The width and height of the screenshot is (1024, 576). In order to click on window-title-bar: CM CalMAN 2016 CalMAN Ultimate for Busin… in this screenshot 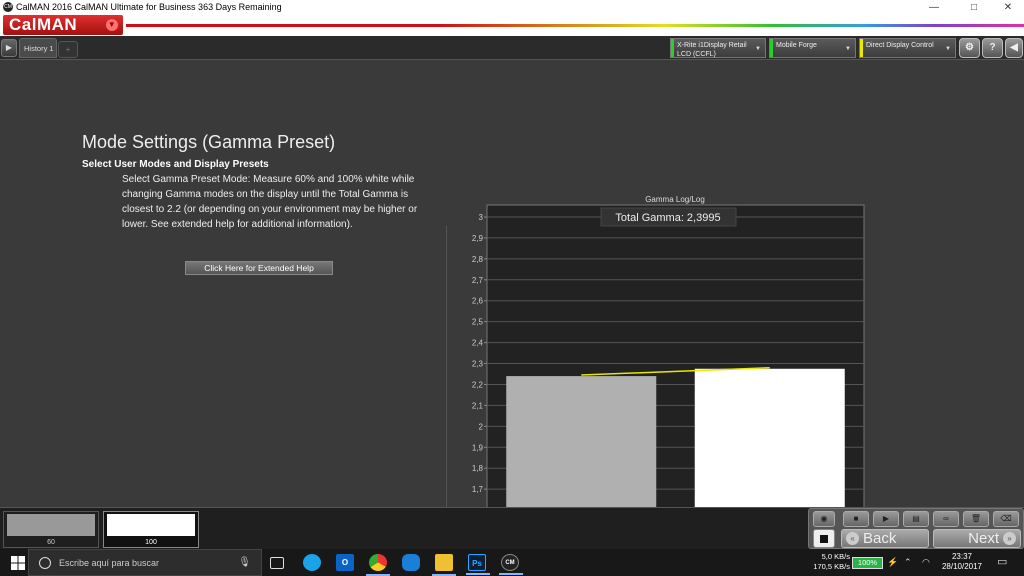, I will do `click(512, 7)`.